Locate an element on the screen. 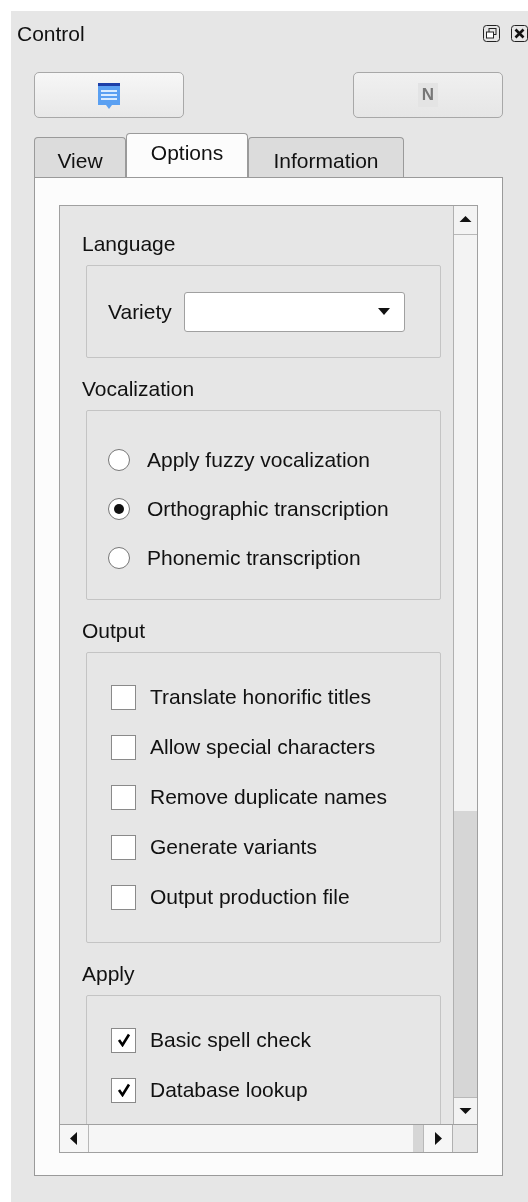  tab: Options is located at coordinates (187, 155).